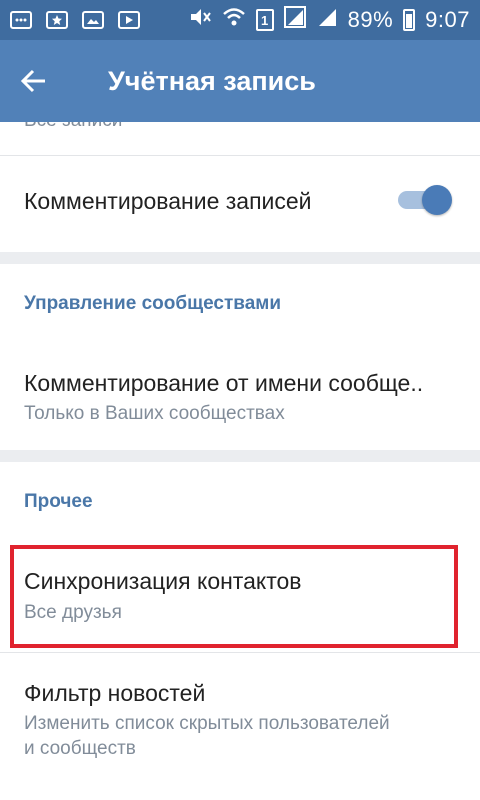 The width and height of the screenshot is (480, 800). What do you see at coordinates (80, 748) in the screenshot?
I see `row-subtitle: и сообществ` at bounding box center [80, 748].